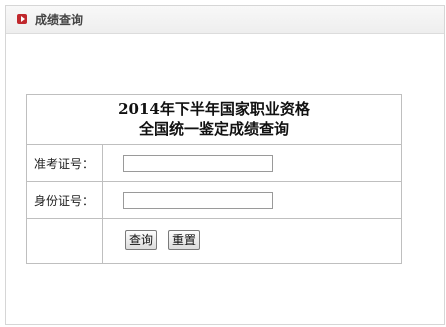  I want to click on exam-number-row: 准考证号：, so click(214, 163).